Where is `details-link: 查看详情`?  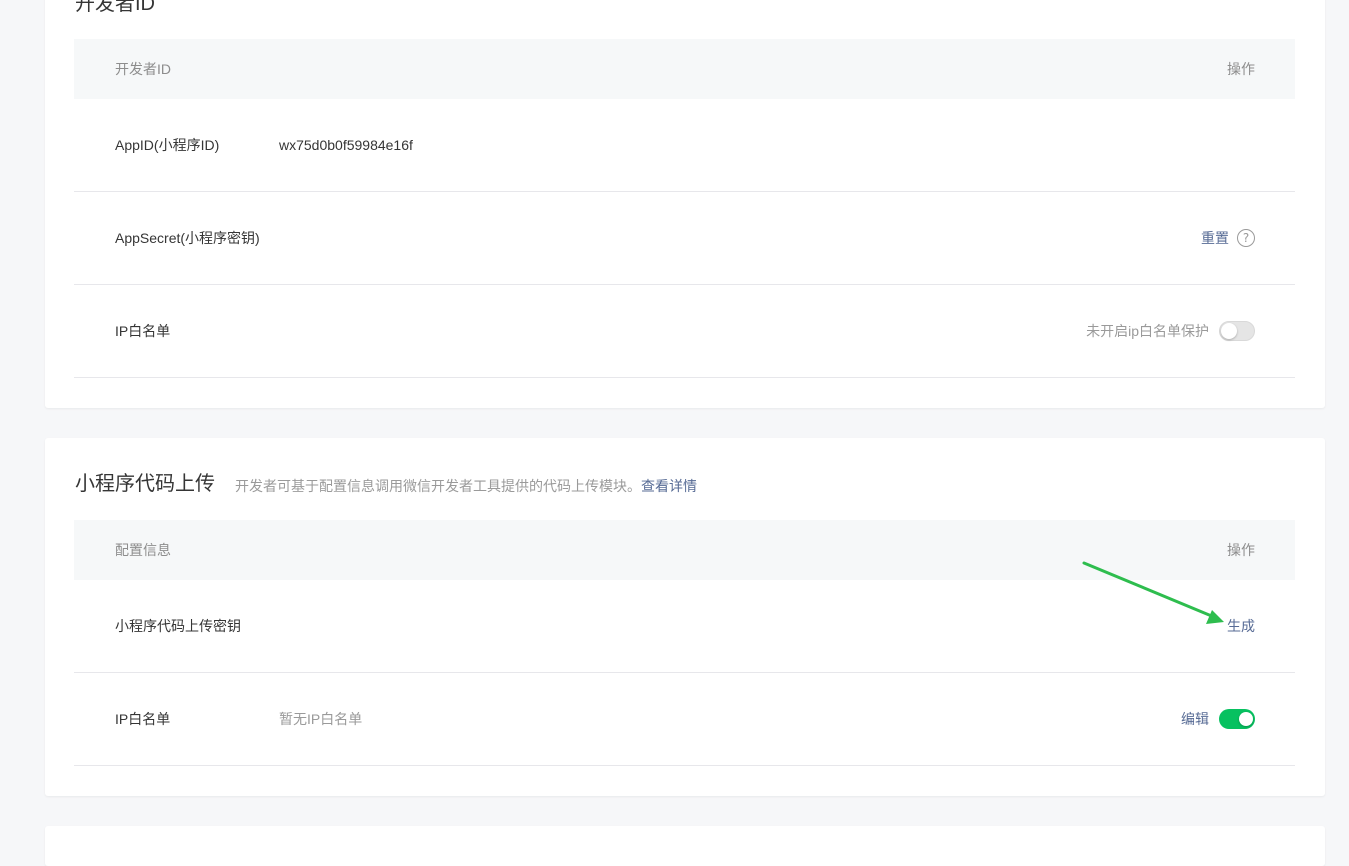
details-link: 查看详情 is located at coordinates (669, 486).